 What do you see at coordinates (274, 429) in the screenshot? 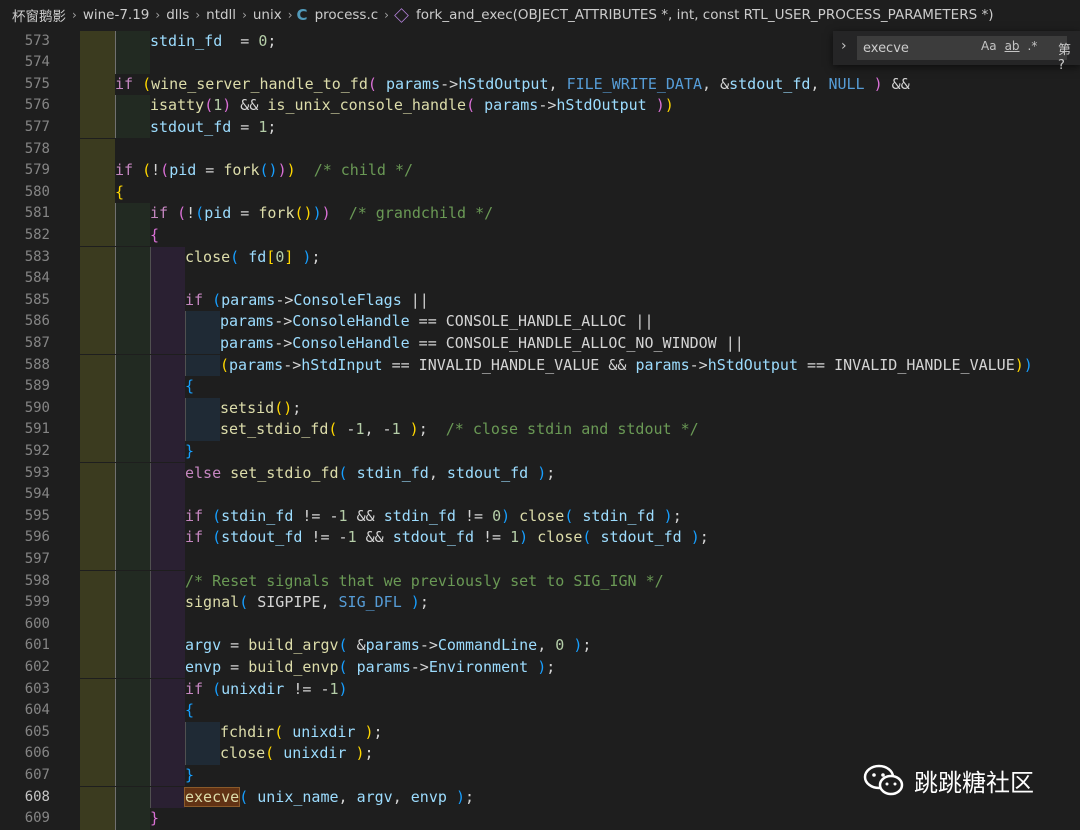
I see `code-token: set_stdio_fd` at bounding box center [274, 429].